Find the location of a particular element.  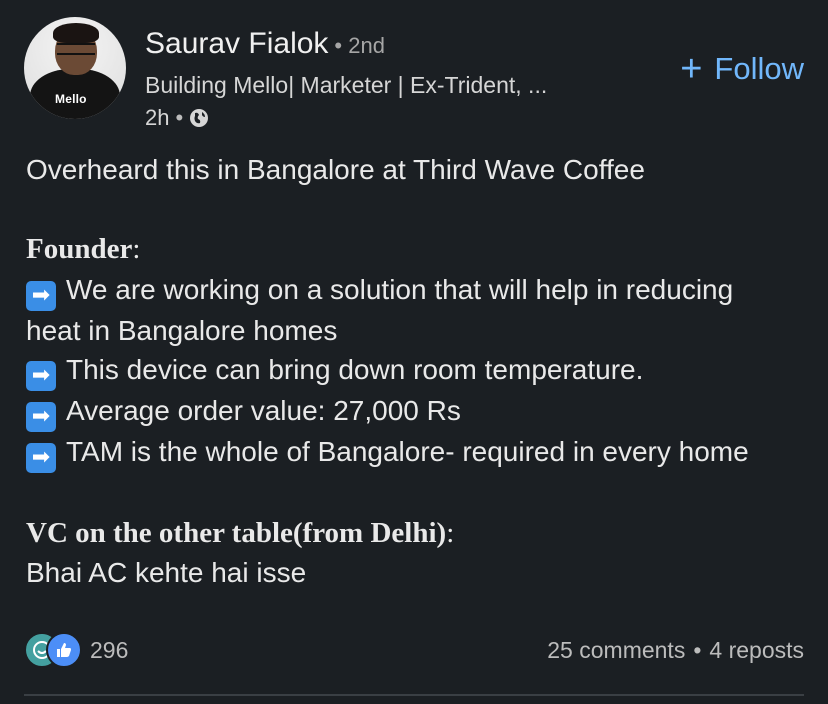

founder-heading: Founder: is located at coordinates (417, 249).